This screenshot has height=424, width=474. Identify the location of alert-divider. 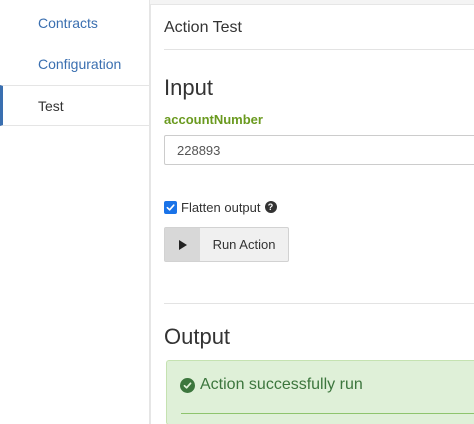
(327, 413).